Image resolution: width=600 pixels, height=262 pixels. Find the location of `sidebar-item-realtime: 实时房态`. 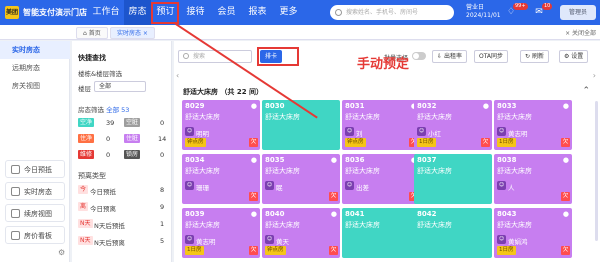

sidebar-item-realtime: 实时房态 is located at coordinates (35, 50).